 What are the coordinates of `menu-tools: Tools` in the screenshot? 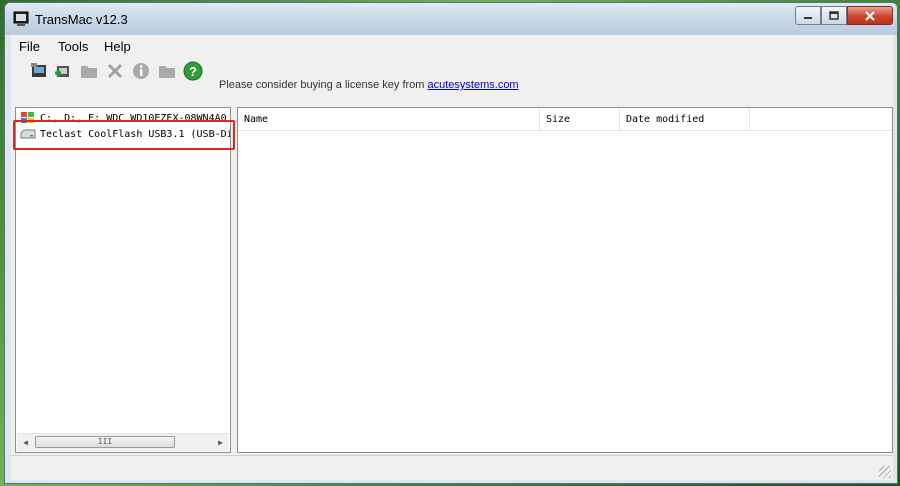 It's located at (73, 46).